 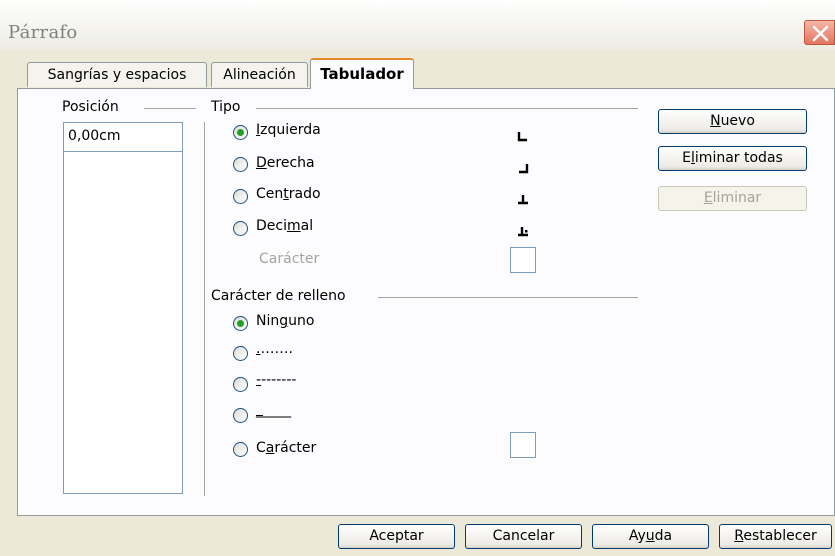 What do you see at coordinates (285, 163) in the screenshot?
I see `type-right-label: Derecha` at bounding box center [285, 163].